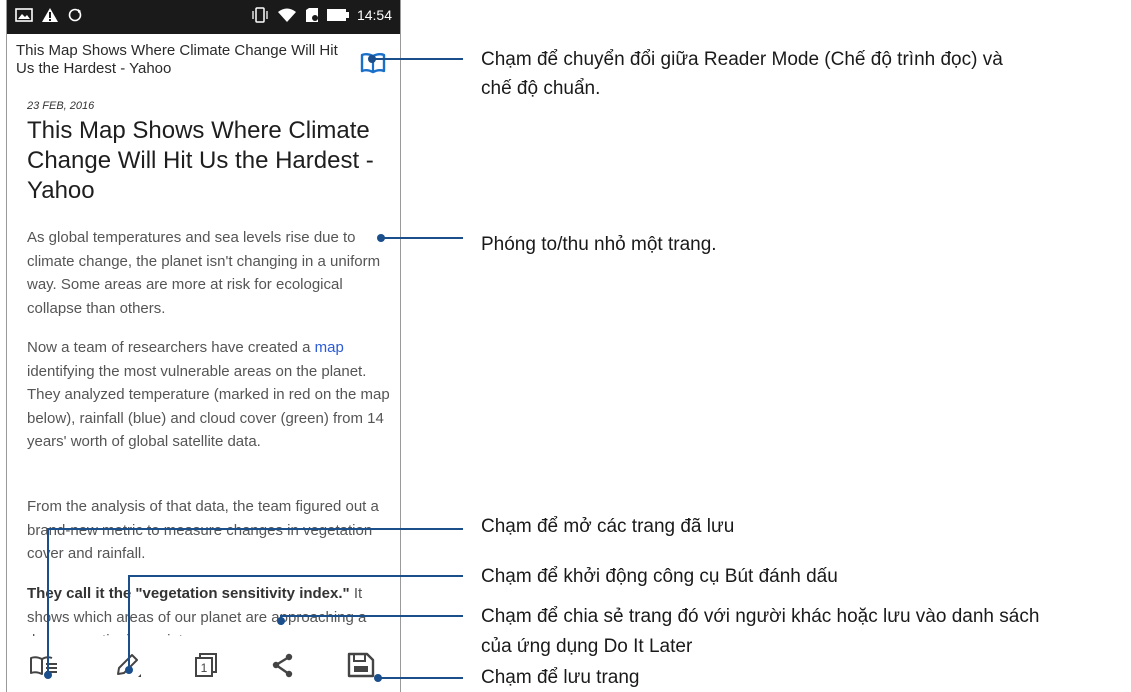 This screenshot has height=692, width=1131. Describe the element at coordinates (127, 669) in the screenshot. I see `highlighter-icon` at that location.